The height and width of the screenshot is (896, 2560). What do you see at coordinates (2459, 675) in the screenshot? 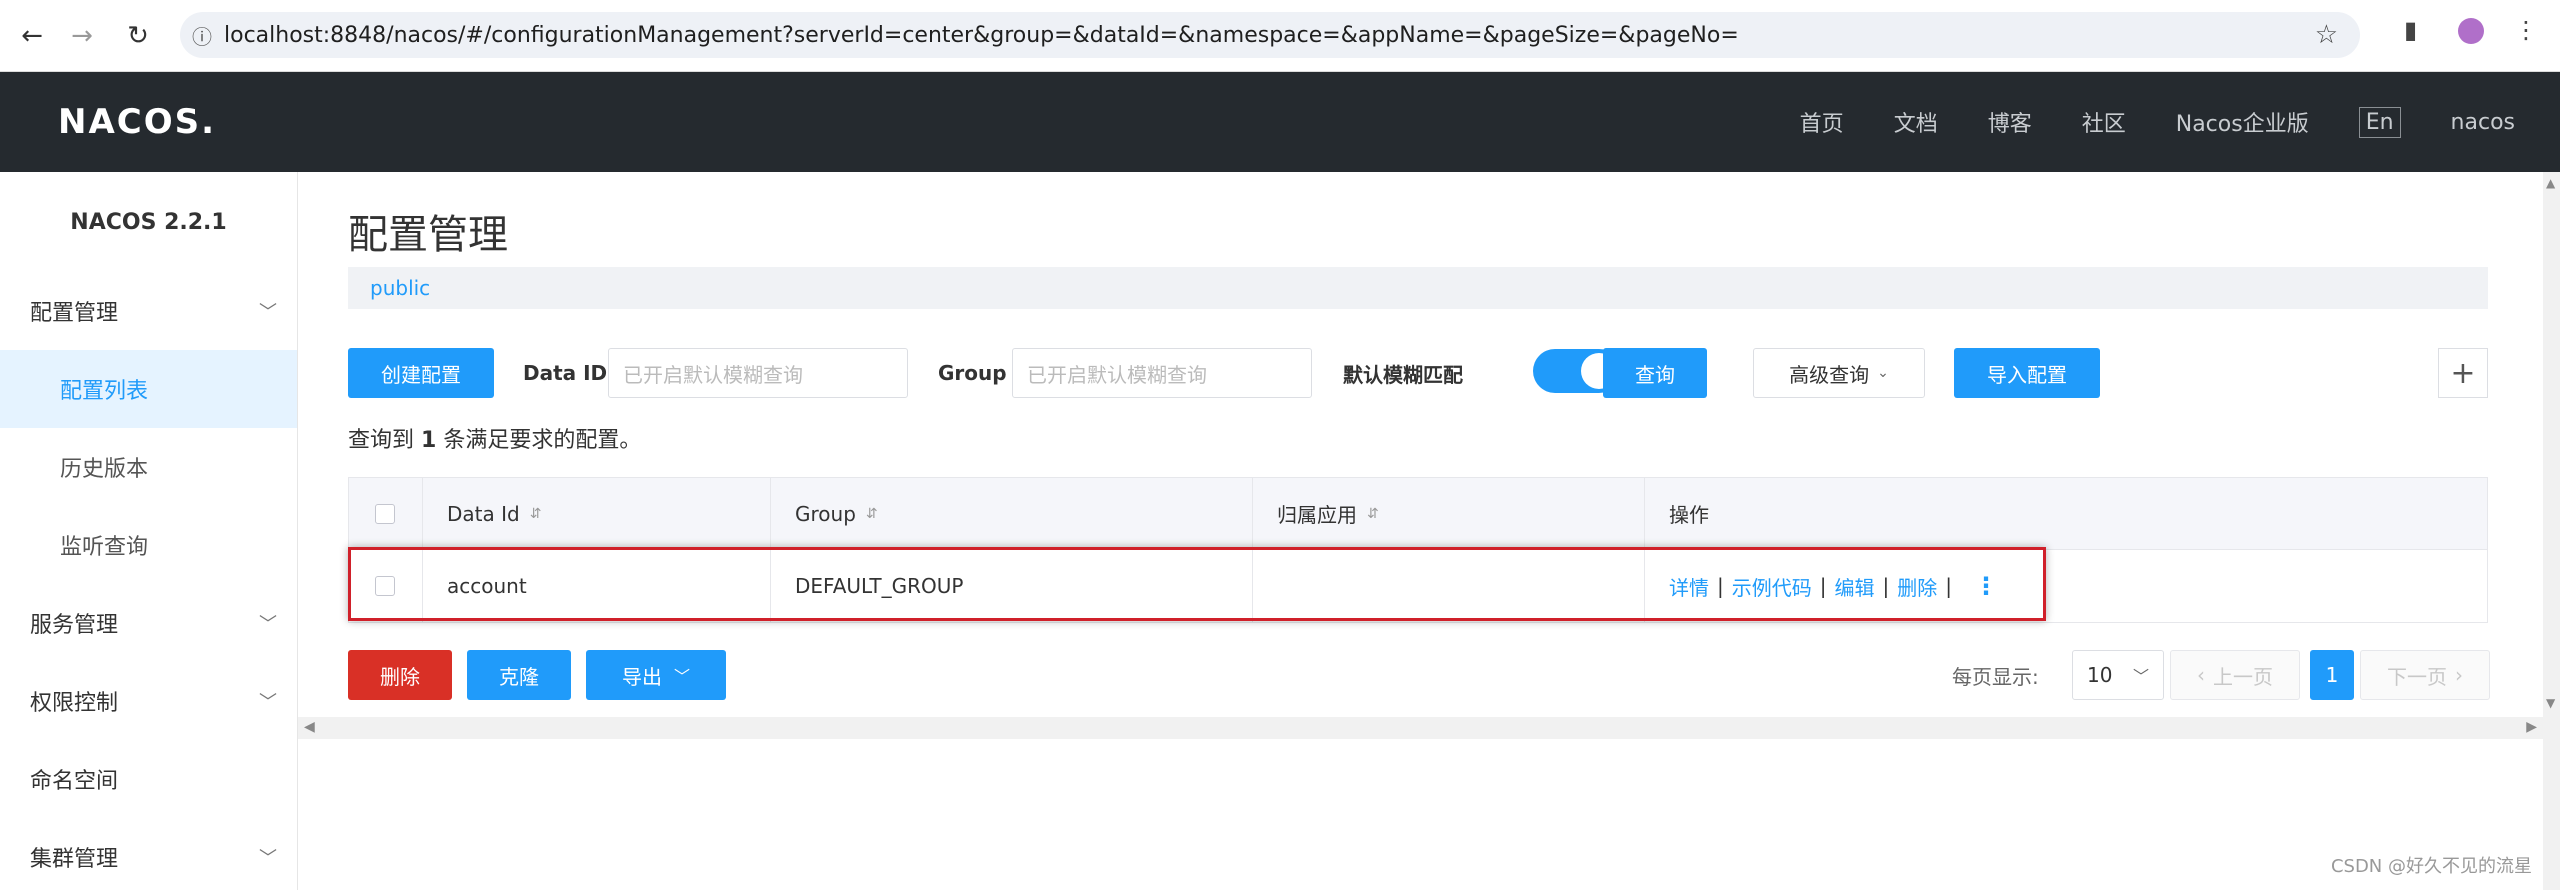
I see `chevron-right-icon: ›` at bounding box center [2459, 675].